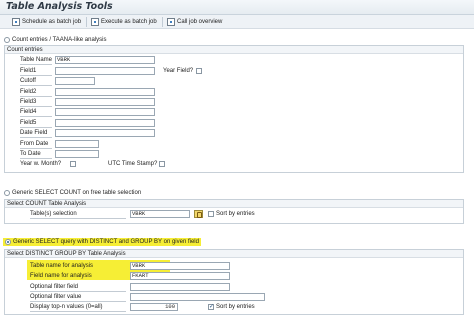 The width and height of the screenshot is (474, 323). Describe the element at coordinates (162, 164) in the screenshot. I see `utc-time-stamp-checkbox` at that location.